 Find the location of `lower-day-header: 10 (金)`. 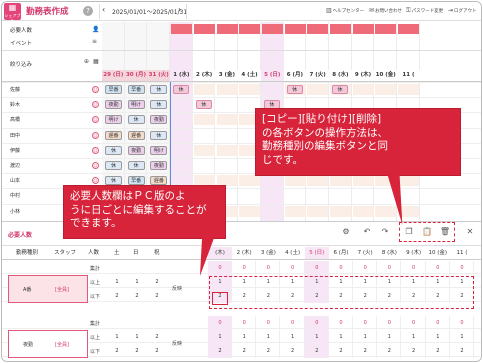

lower-day-header: 10 (金) is located at coordinates (437, 253).